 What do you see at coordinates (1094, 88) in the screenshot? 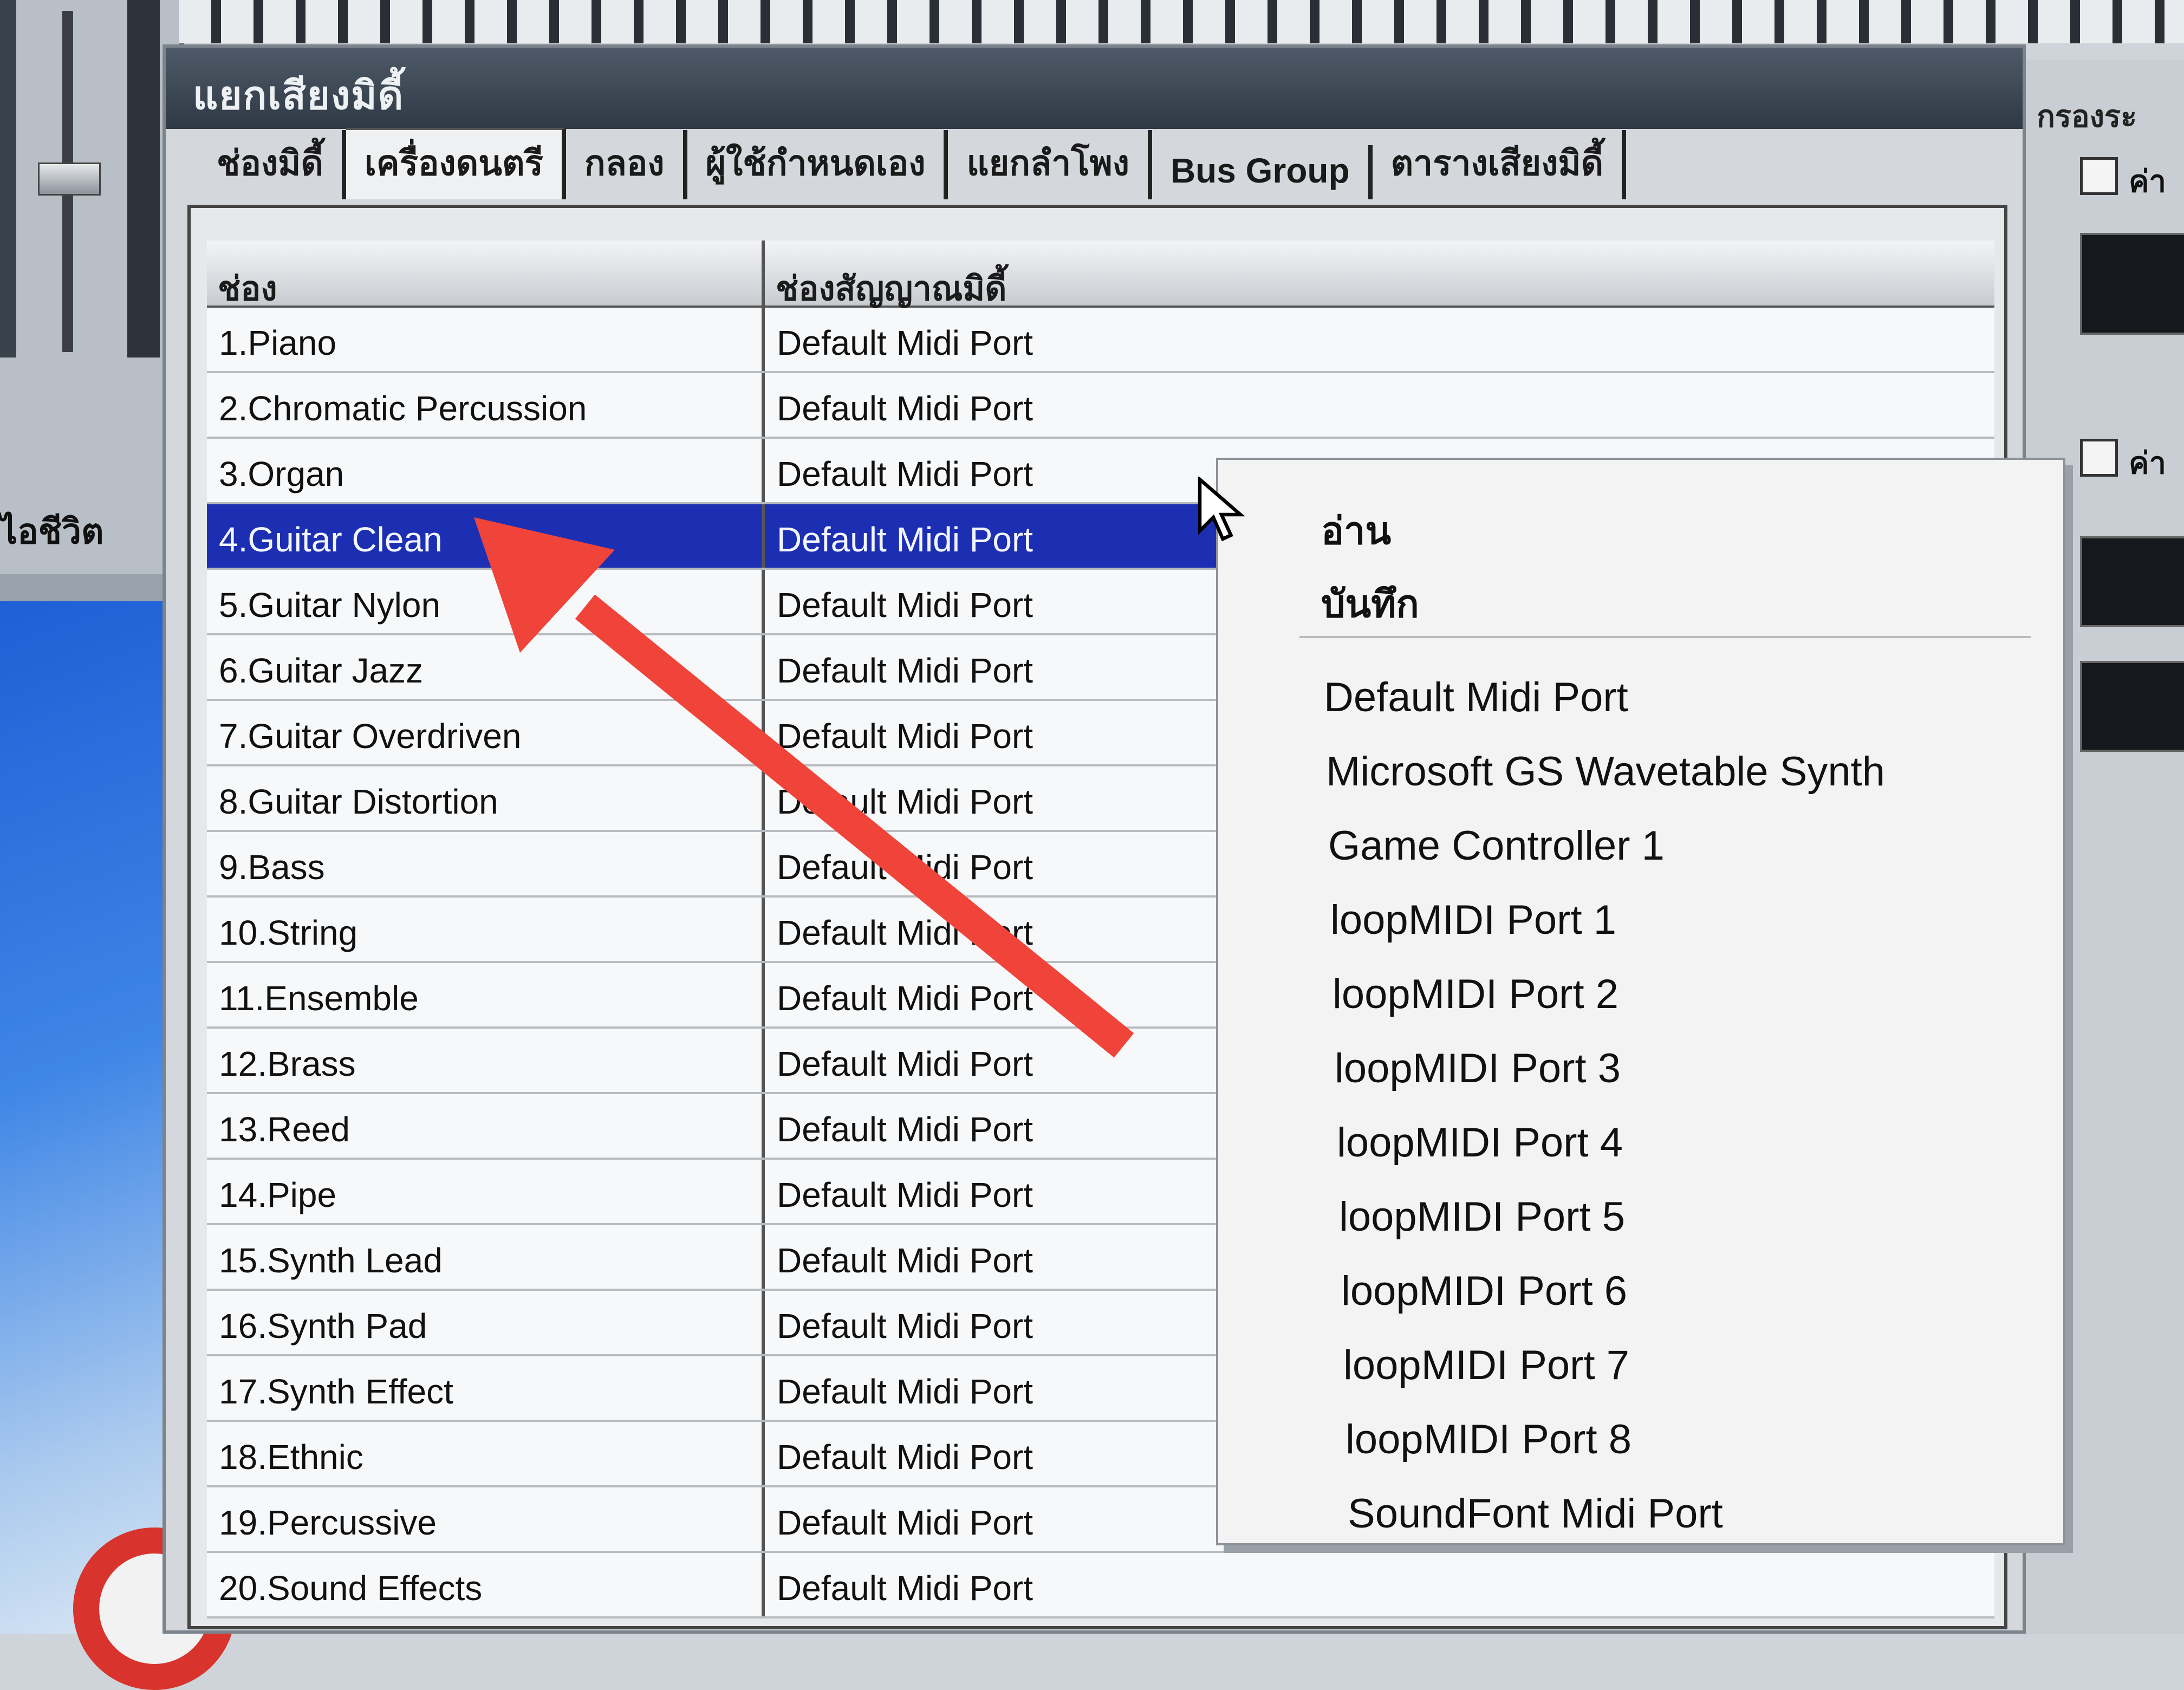
I see `dialog-titlebar: แยกเสียงมิดี้` at bounding box center [1094, 88].